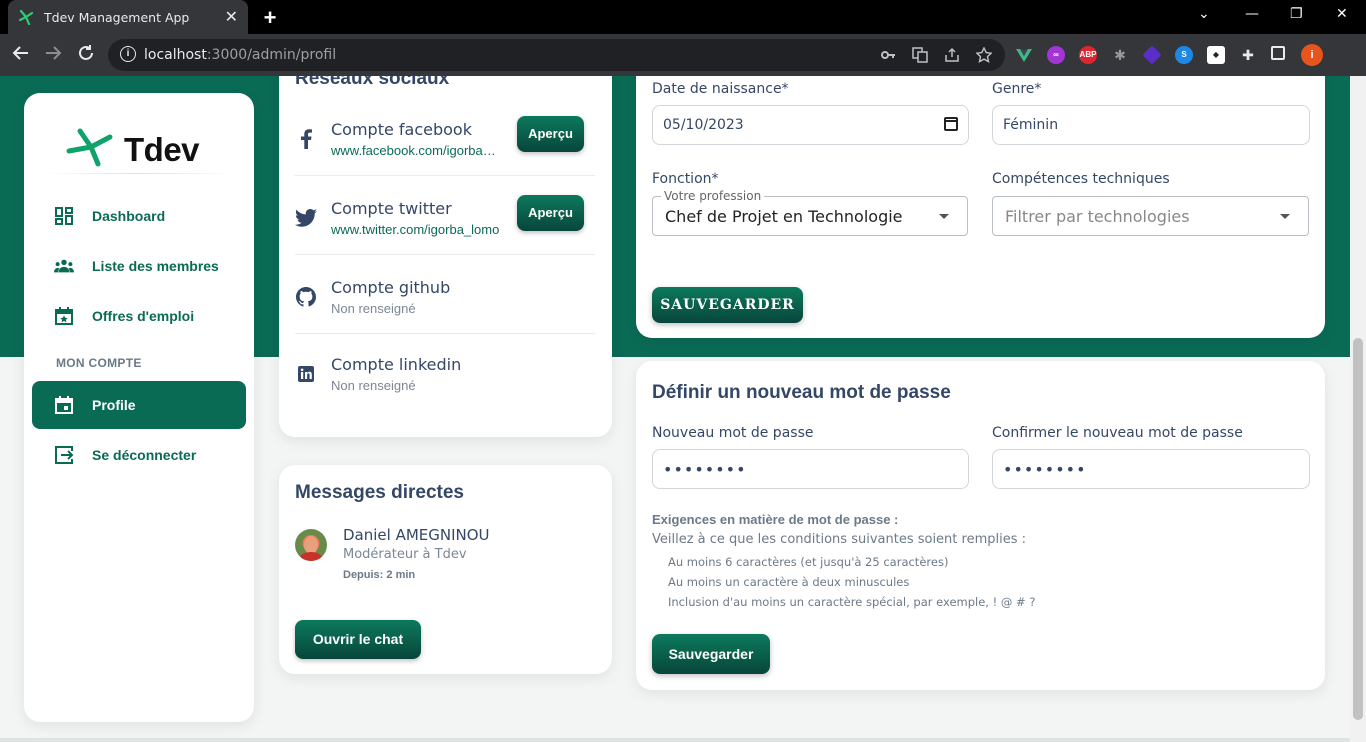 This screenshot has height=742, width=1366. I want to click on confirm-password-field: ••••••••, so click(1151, 469).